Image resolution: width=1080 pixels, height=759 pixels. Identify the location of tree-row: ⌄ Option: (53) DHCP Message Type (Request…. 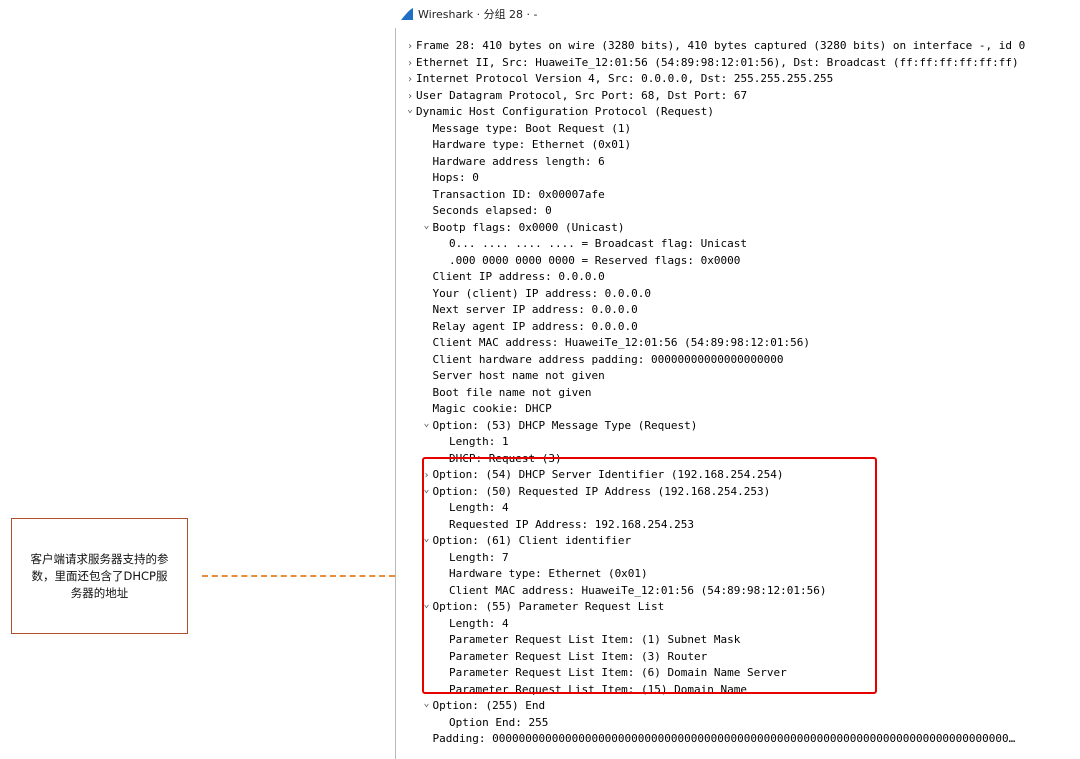
(559, 425).